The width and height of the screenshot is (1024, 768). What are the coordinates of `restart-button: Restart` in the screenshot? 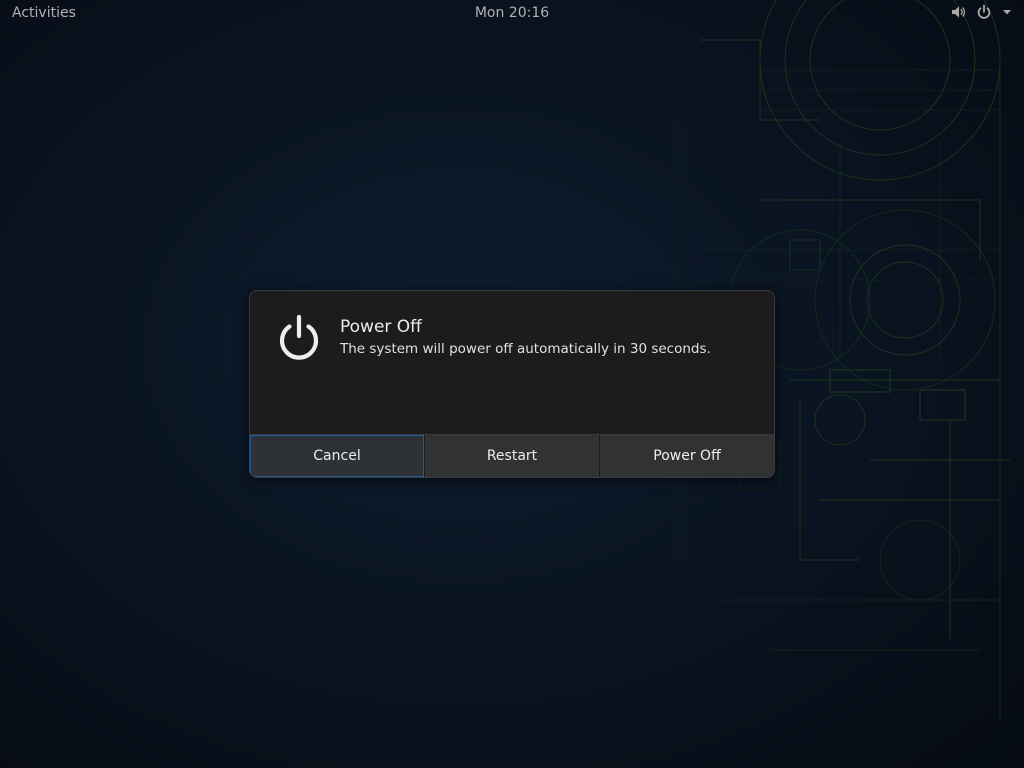 It's located at (512, 456).